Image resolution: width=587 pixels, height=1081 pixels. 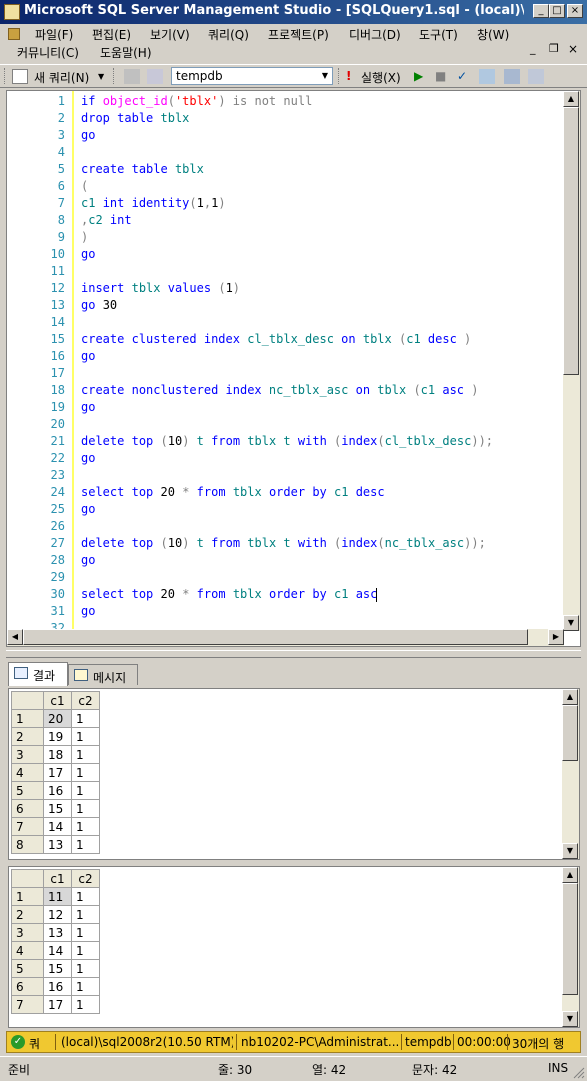 I want to click on mdi-close-button: ×, so click(x=573, y=49).